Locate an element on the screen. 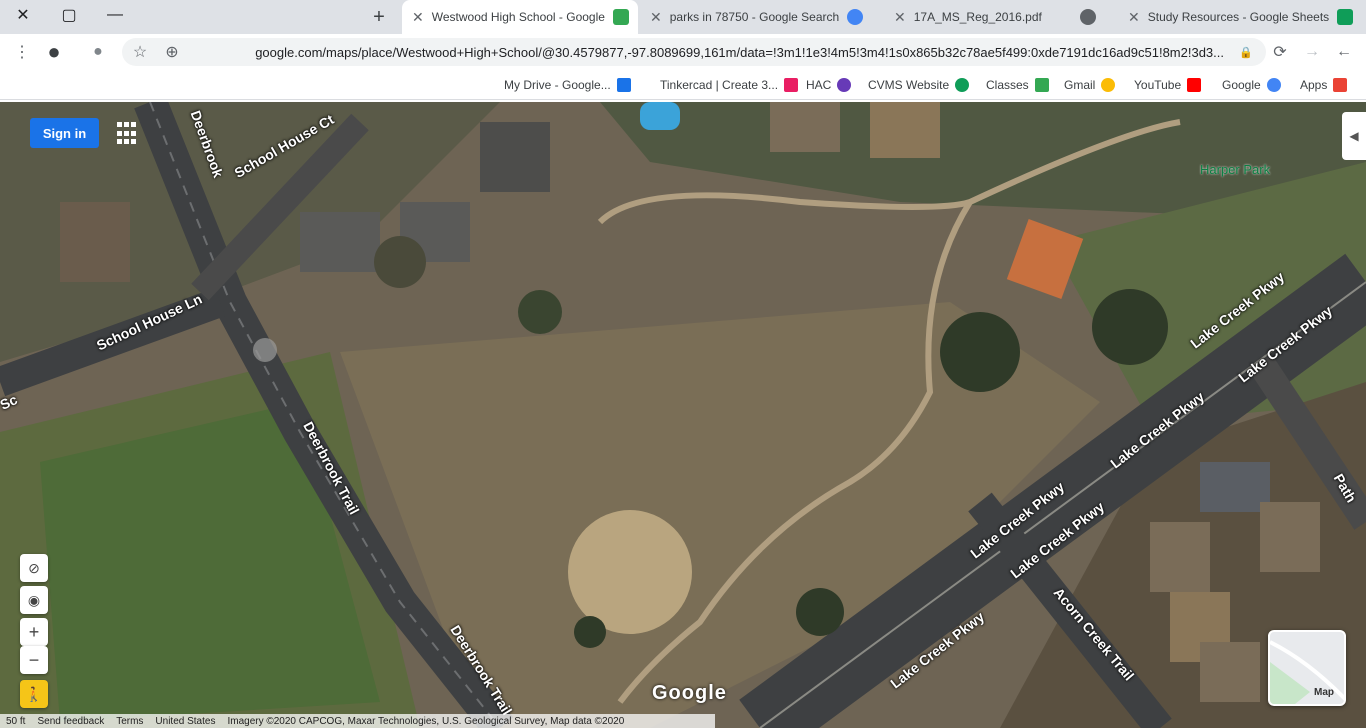 Image resolution: width=1366 pixels, height=728 pixels. bookmark-star-icon: ☆ is located at coordinates (140, 52).